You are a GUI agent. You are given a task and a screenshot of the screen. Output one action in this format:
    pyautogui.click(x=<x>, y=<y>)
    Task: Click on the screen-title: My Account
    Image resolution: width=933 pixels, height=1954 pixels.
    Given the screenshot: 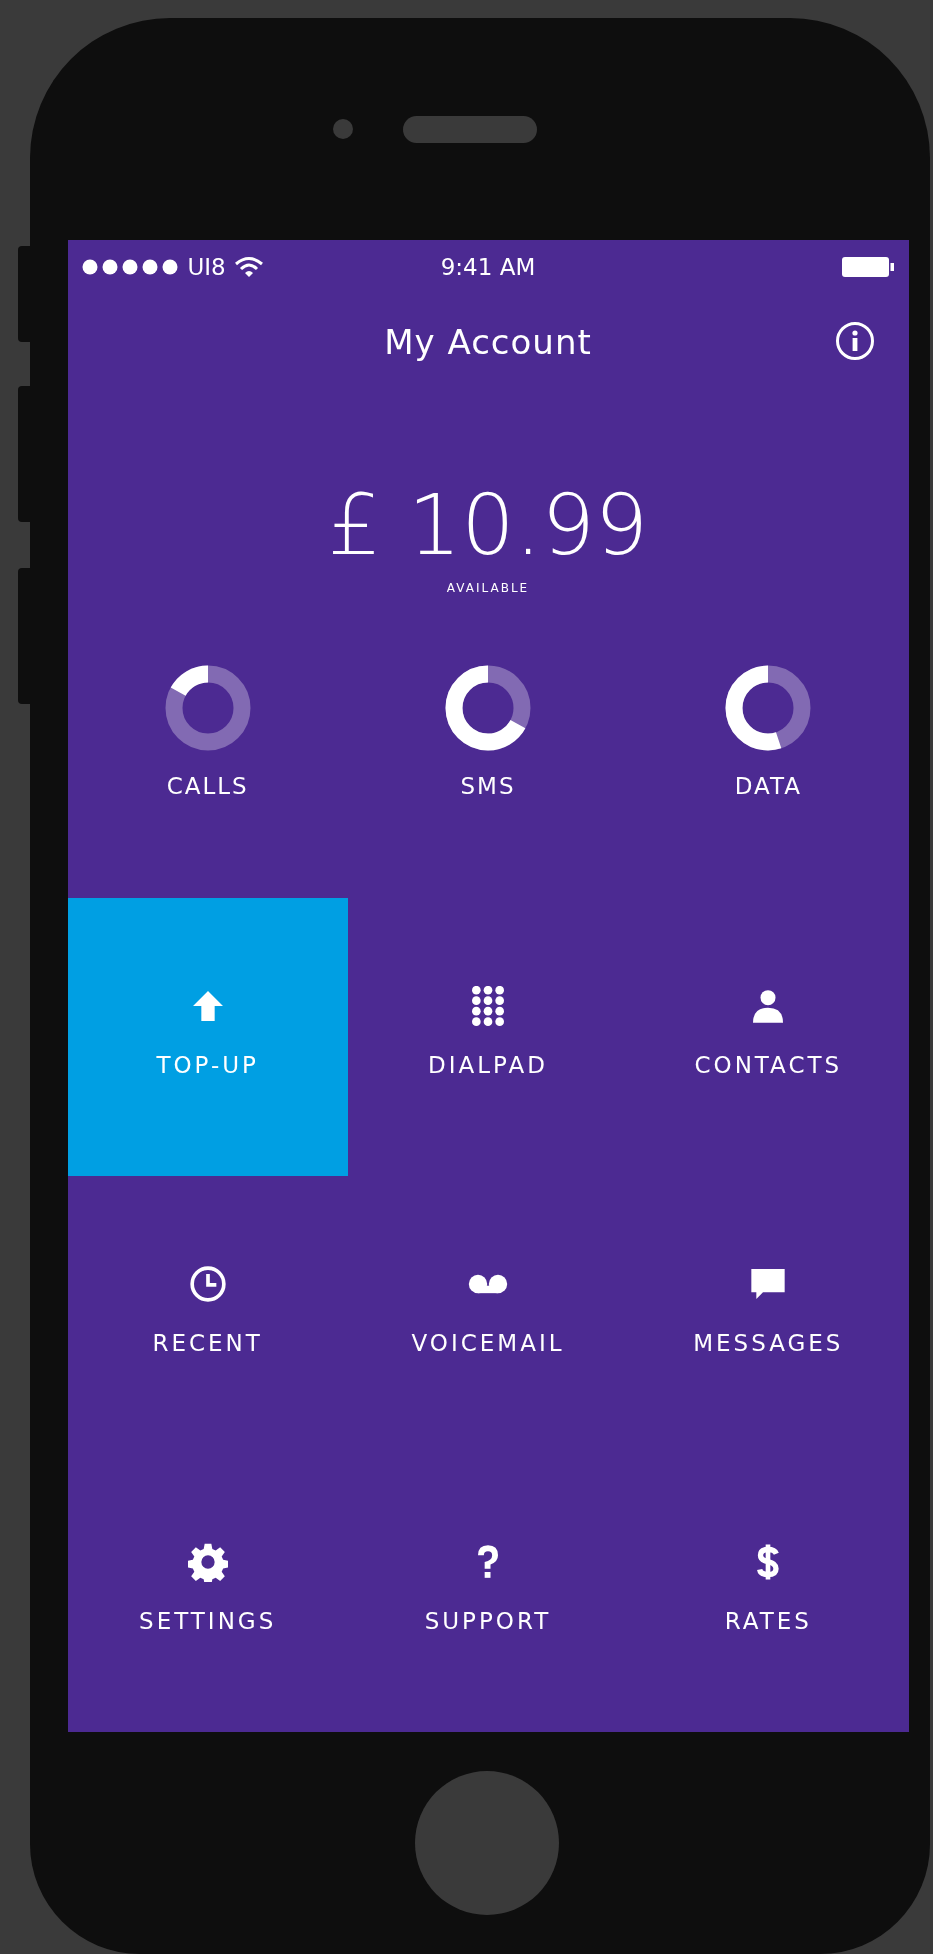 What is the action you would take?
    pyautogui.click(x=488, y=342)
    